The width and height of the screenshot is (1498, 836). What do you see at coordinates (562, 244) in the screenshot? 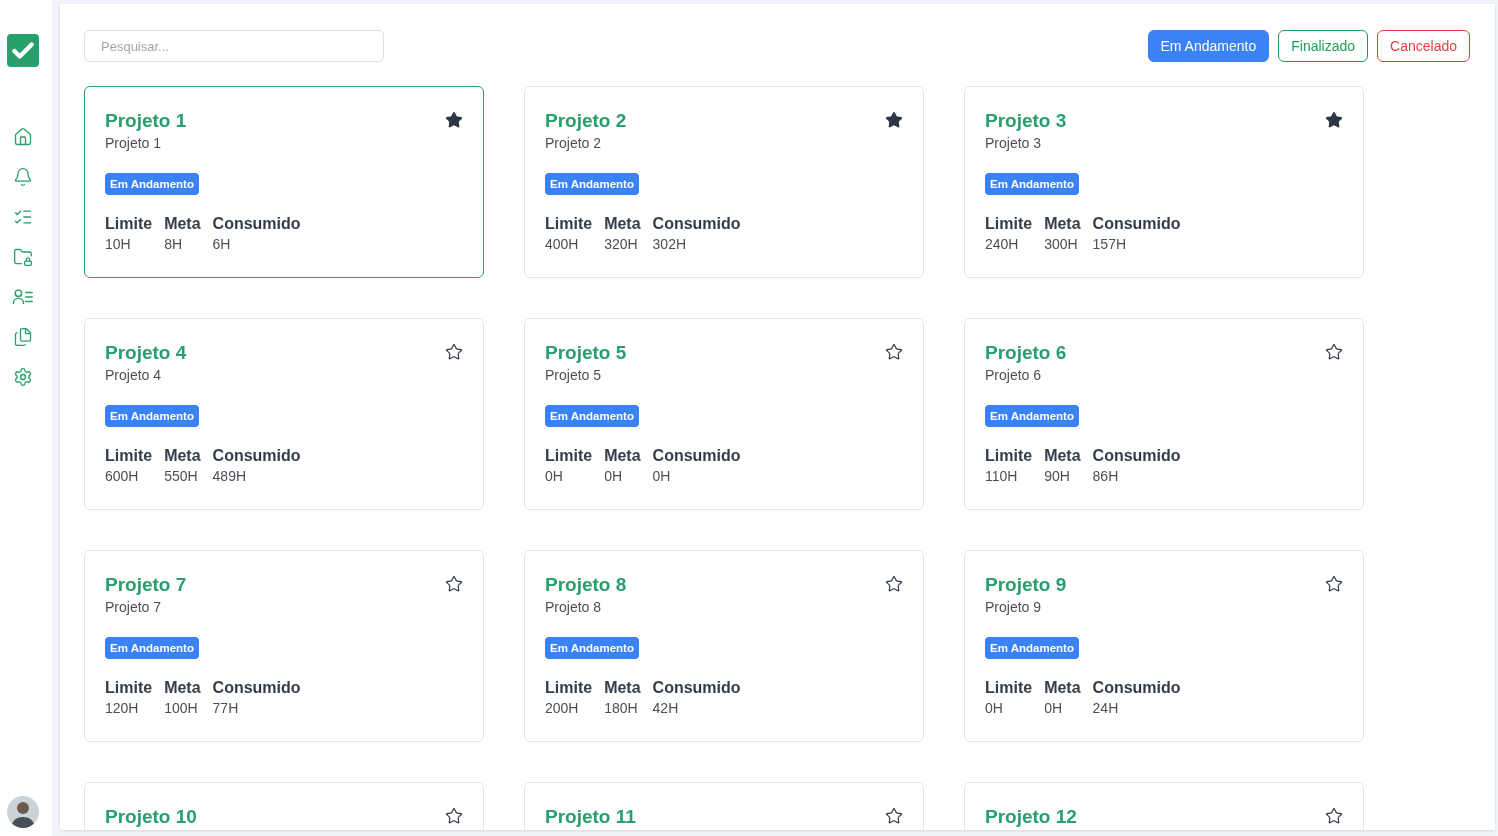
I see `stat-value: 400H` at bounding box center [562, 244].